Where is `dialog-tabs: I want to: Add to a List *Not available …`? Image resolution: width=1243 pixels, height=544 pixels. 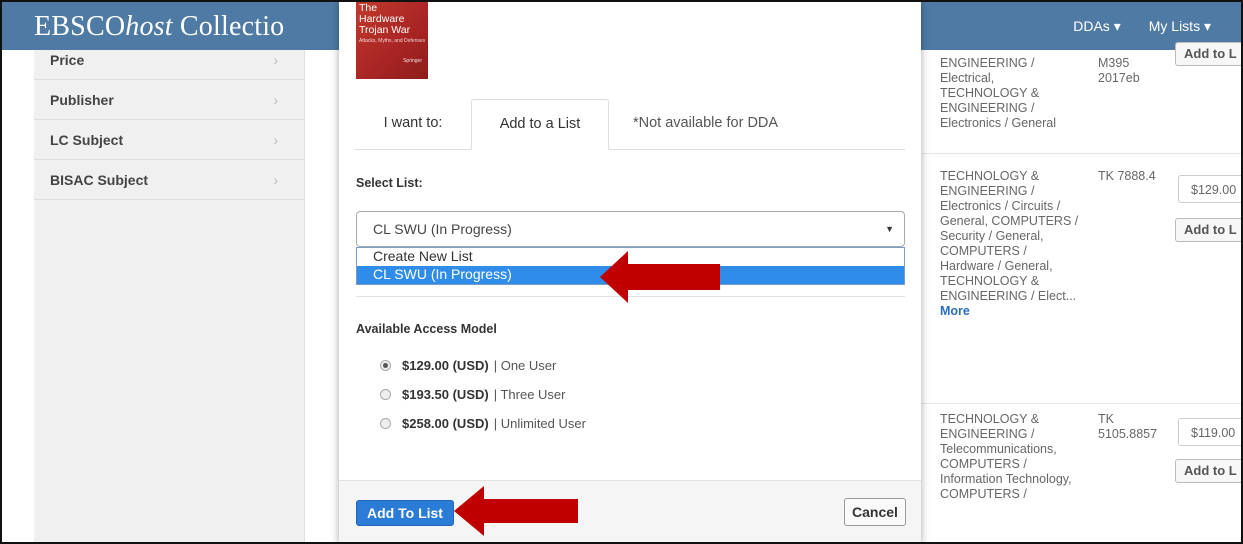
dialog-tabs: I want to: Add to a List *Not available … is located at coordinates (630, 124).